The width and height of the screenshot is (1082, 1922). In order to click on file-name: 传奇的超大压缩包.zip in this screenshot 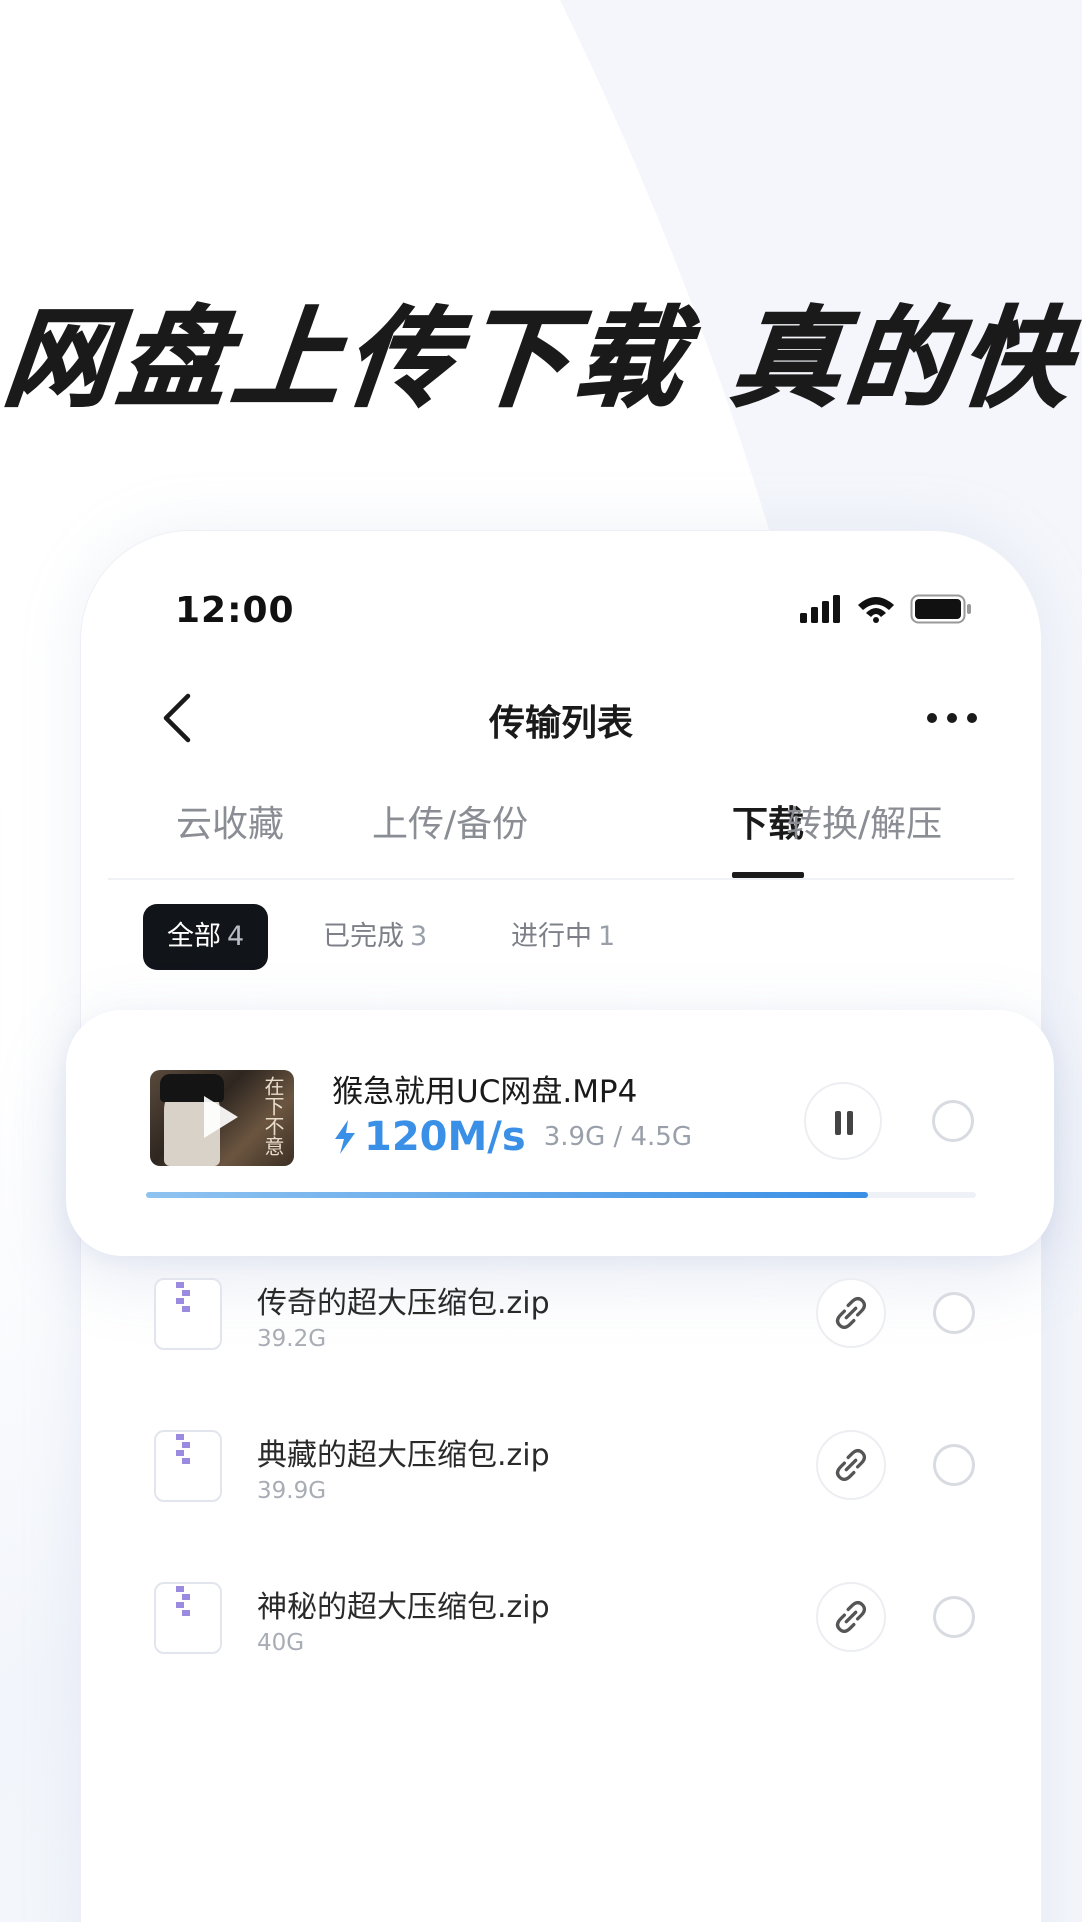, I will do `click(403, 1303)`.